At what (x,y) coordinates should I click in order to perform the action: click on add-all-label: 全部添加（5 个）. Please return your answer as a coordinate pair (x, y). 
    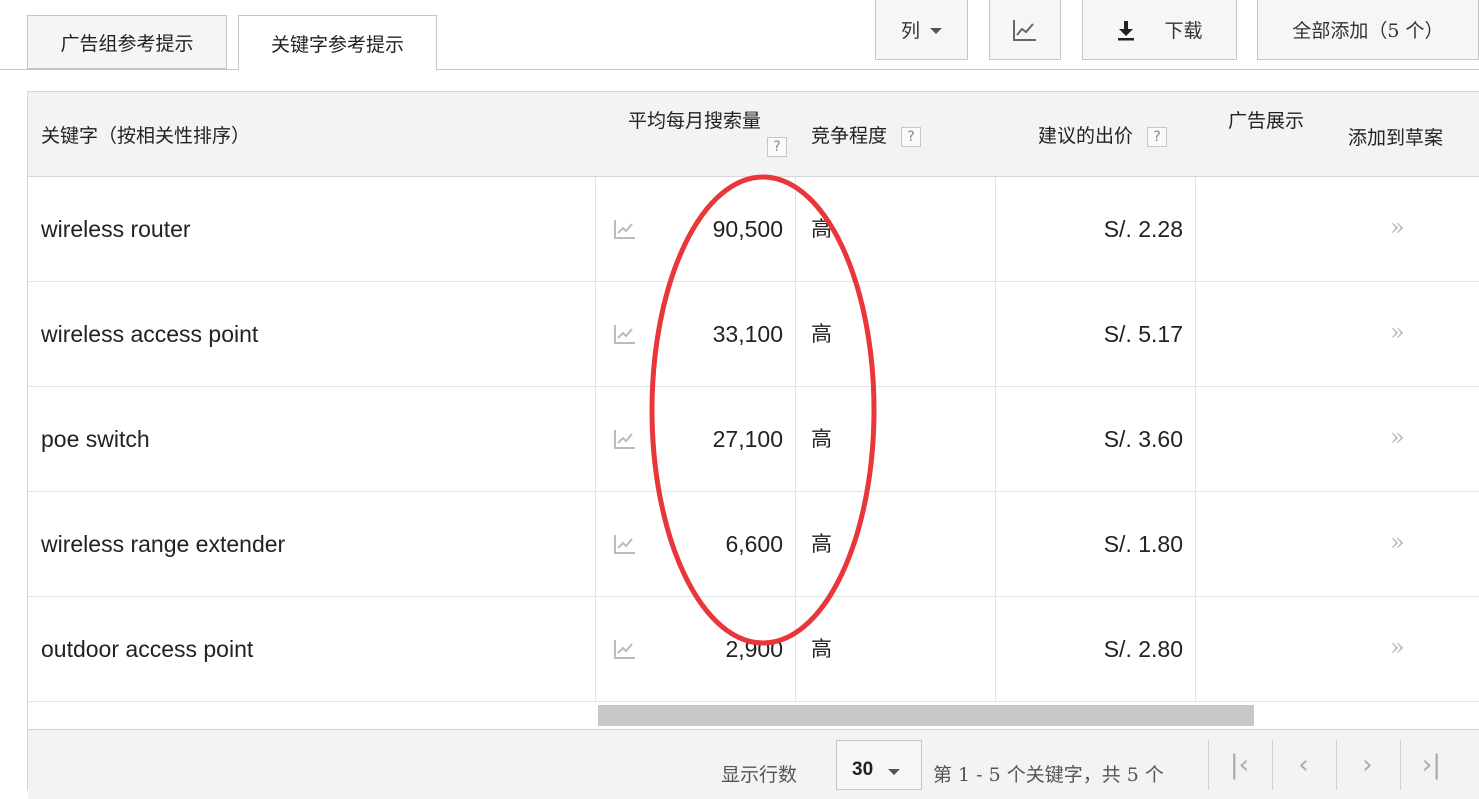
    Looking at the image, I should click on (1368, 31).